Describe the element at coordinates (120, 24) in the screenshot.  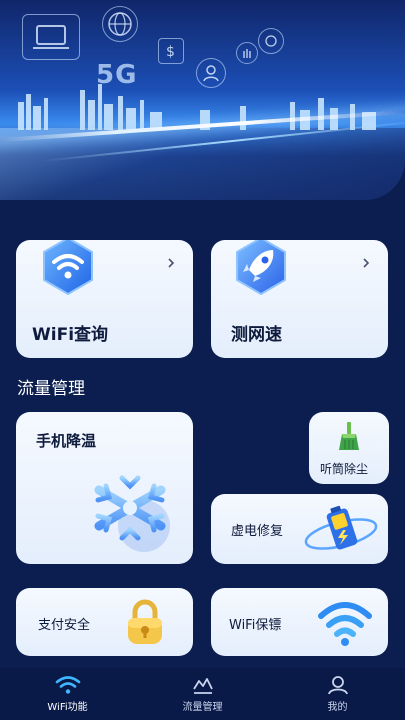
I see `globe-icon` at that location.